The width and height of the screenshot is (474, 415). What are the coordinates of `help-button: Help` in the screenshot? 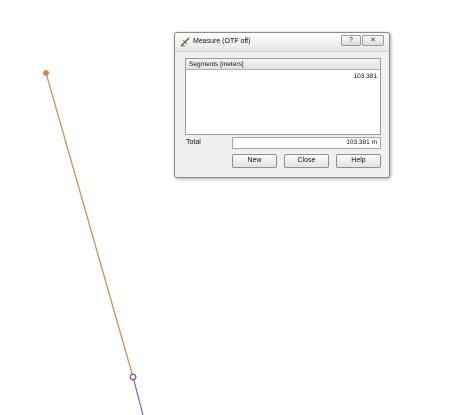 It's located at (358, 161).